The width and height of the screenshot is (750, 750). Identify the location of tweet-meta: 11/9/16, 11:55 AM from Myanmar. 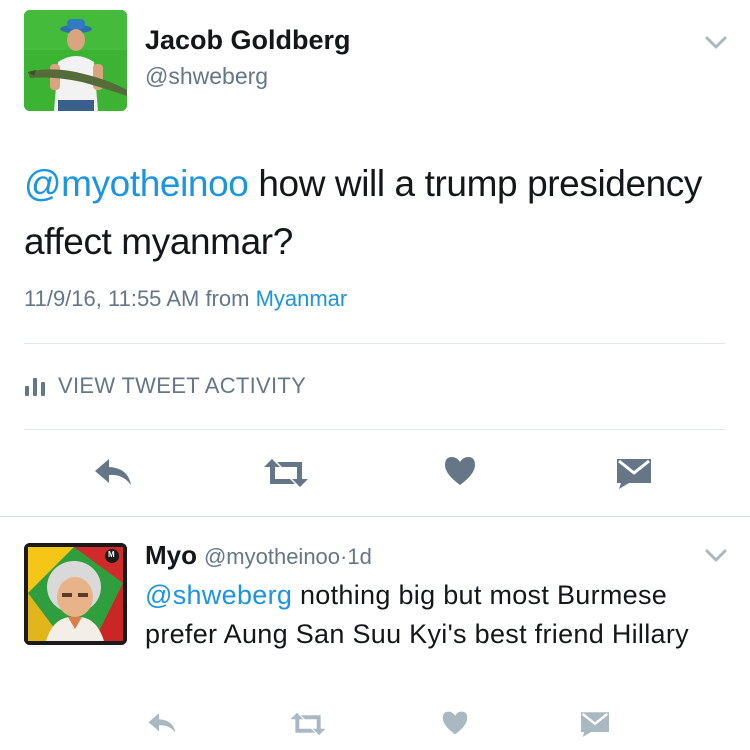
(185, 299).